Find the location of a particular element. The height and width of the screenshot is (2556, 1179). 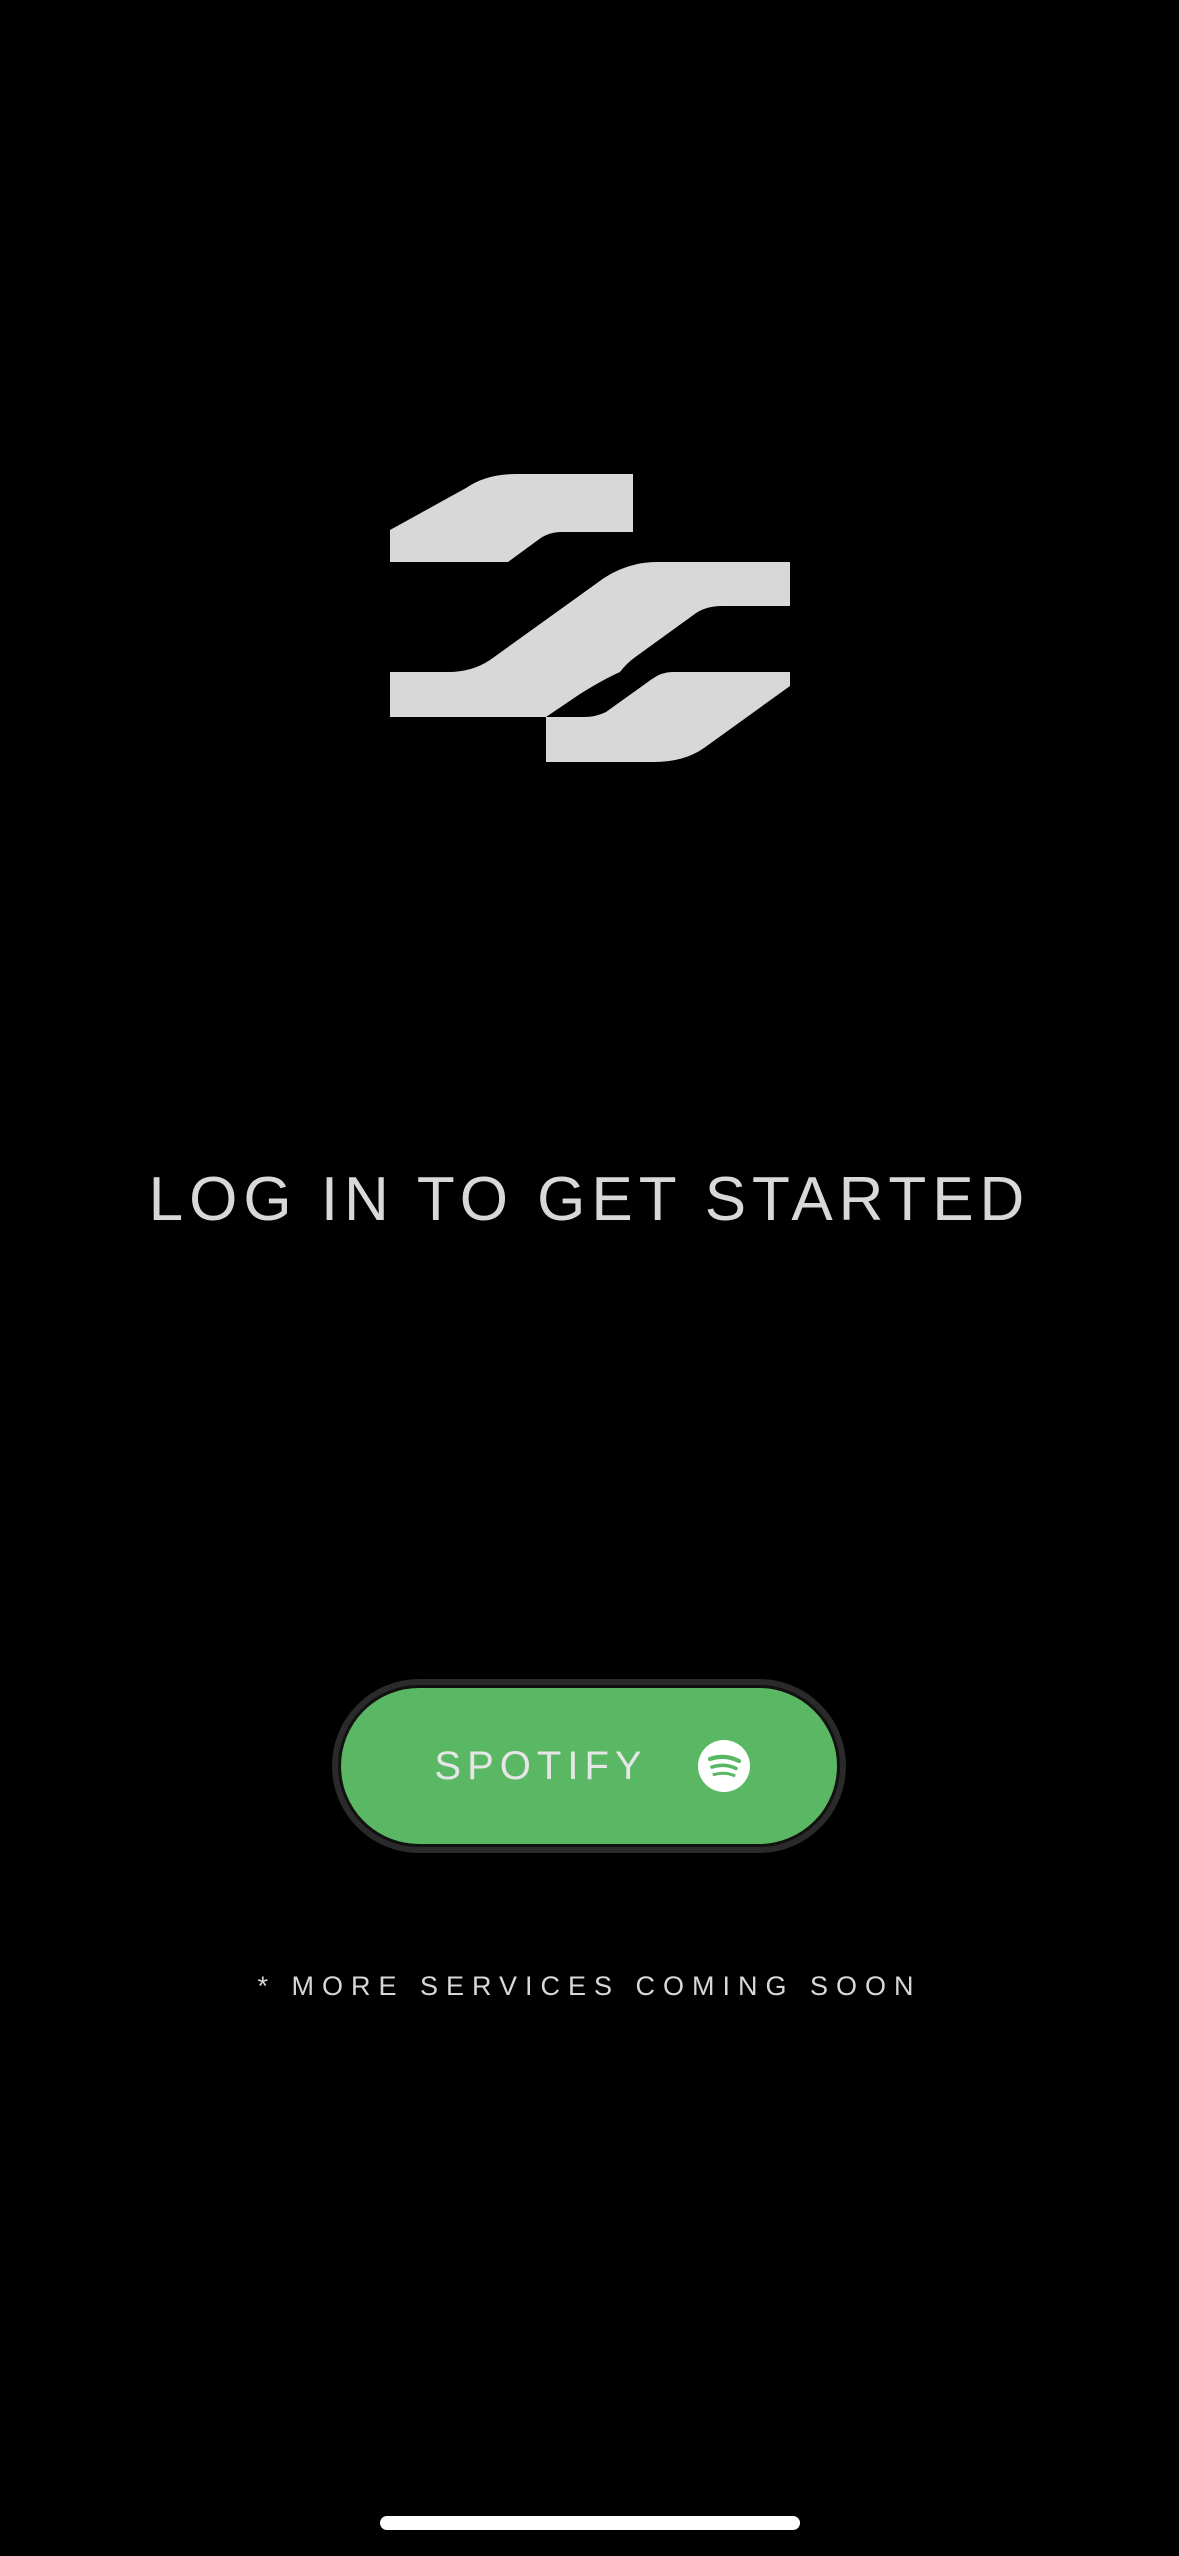

spotify-icon is located at coordinates (723, 1766).